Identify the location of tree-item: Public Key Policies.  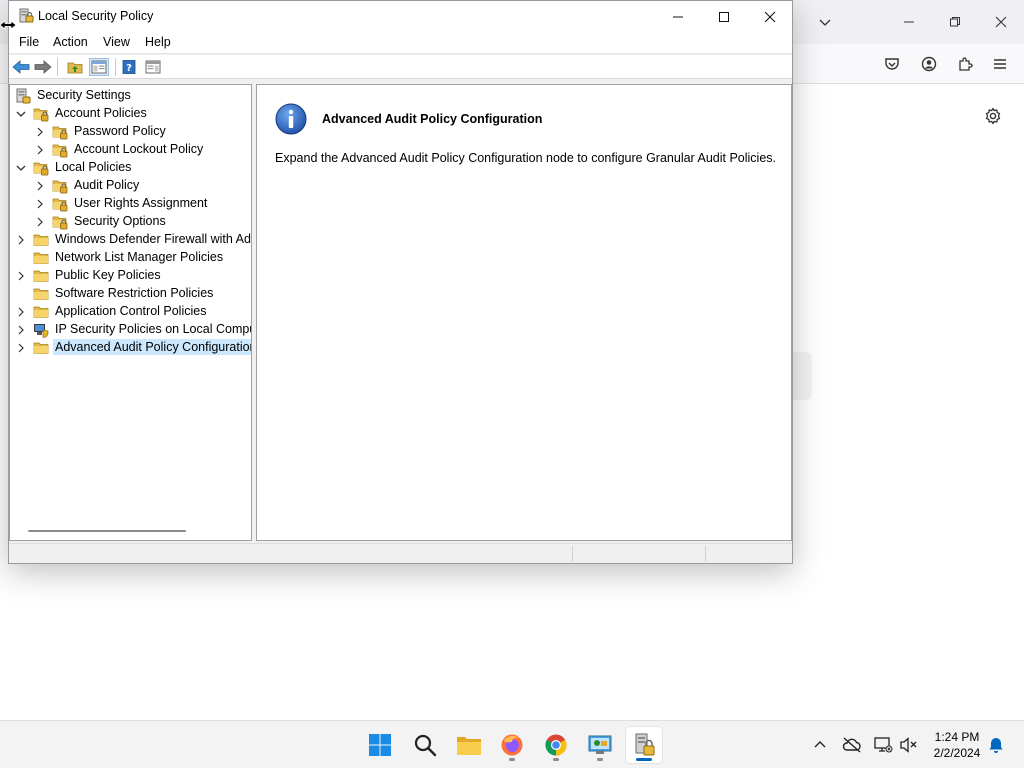
(130, 276).